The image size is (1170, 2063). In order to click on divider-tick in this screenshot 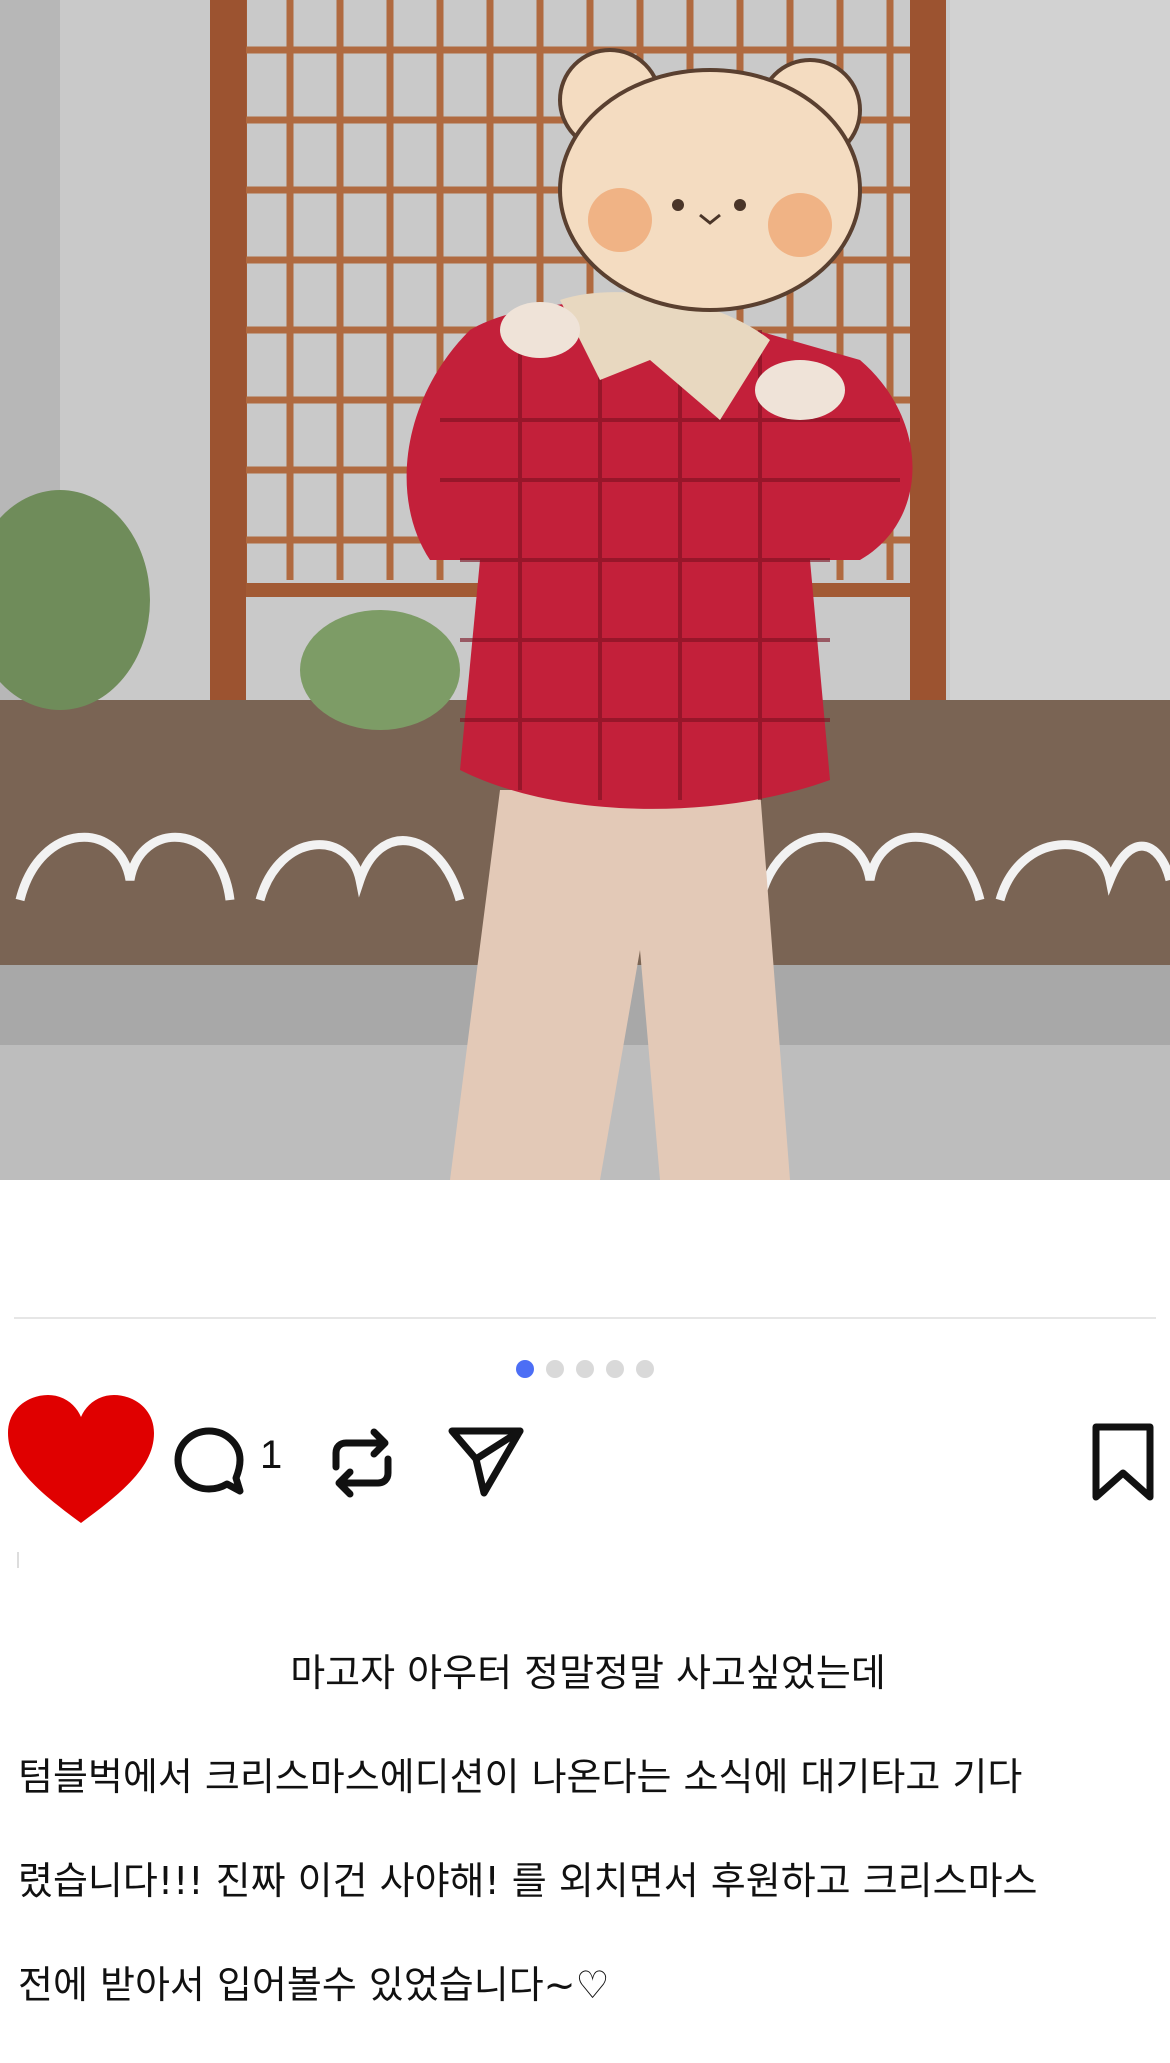, I will do `click(18, 1560)`.